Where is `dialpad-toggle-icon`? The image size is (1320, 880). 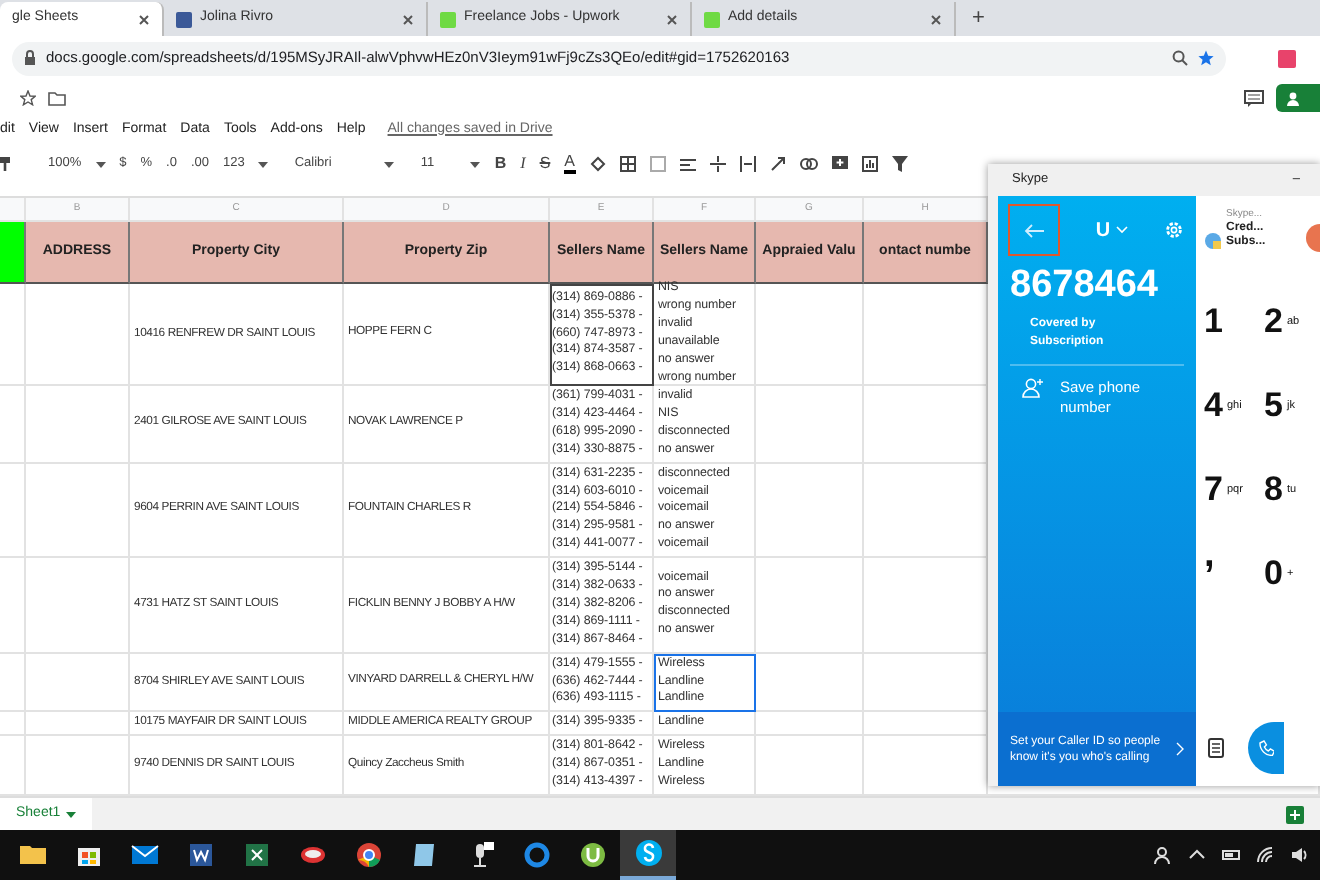 dialpad-toggle-icon is located at coordinates (1216, 748).